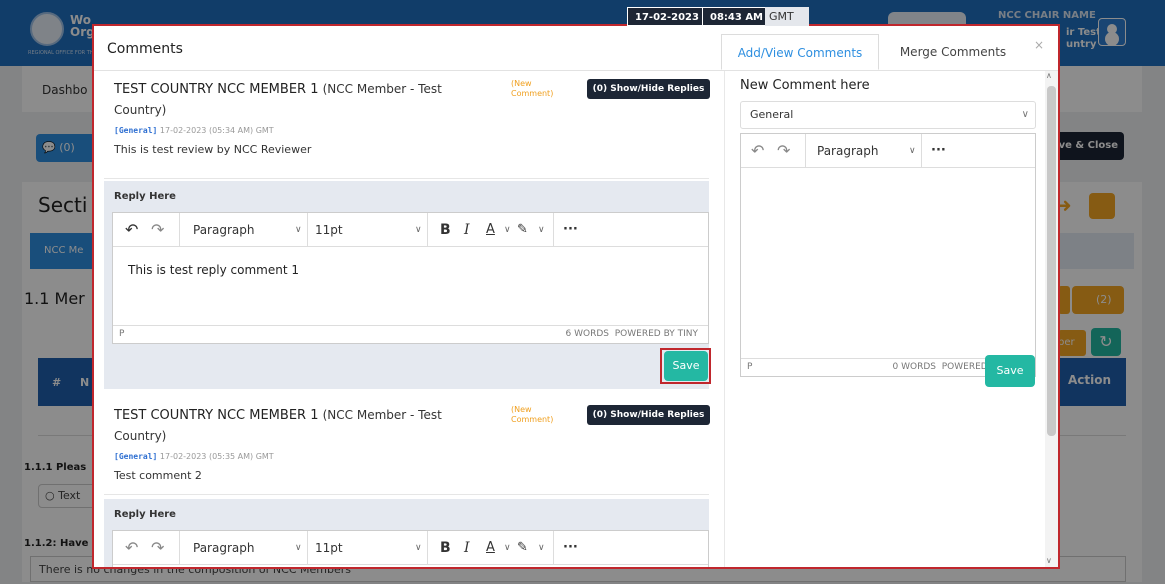 The height and width of the screenshot is (584, 1165). What do you see at coordinates (213, 149) in the screenshot?
I see `comment-text: This is test review by NCC Reviewer` at bounding box center [213, 149].